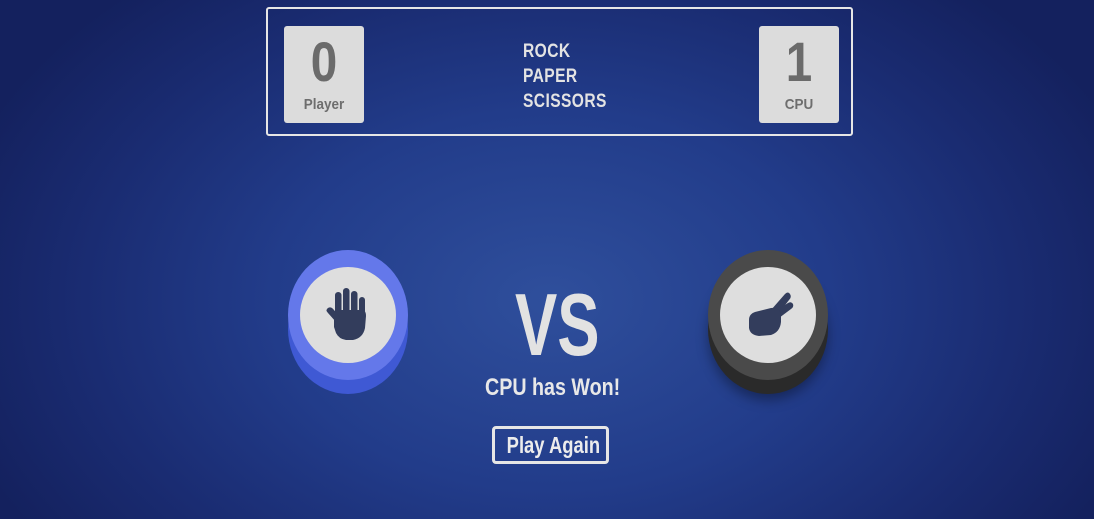 The width and height of the screenshot is (1094, 519). Describe the element at coordinates (565, 101) in the screenshot. I see `game-title-line-3: SCISSORS` at that location.